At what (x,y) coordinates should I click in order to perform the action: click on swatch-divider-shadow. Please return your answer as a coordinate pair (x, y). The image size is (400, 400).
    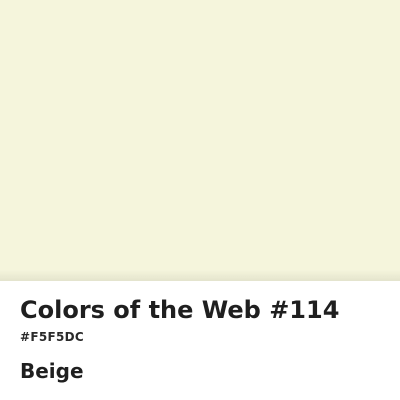
    Looking at the image, I should click on (200, 275).